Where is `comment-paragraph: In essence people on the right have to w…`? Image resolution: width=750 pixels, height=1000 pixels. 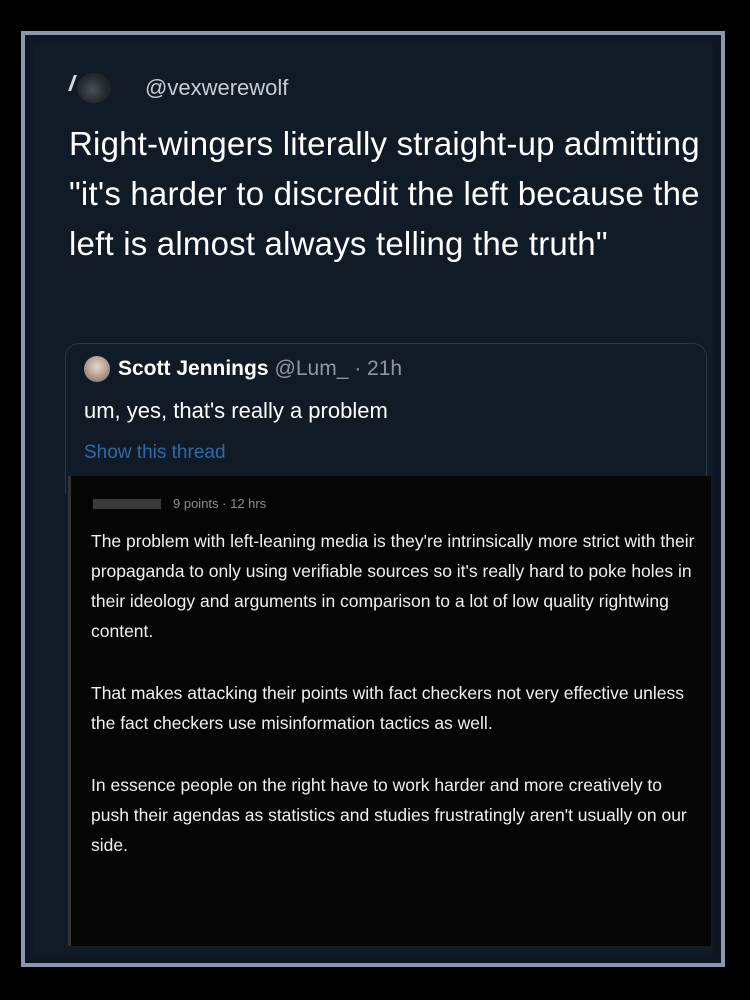 comment-paragraph: In essence people on the right have to w… is located at coordinates (389, 815).